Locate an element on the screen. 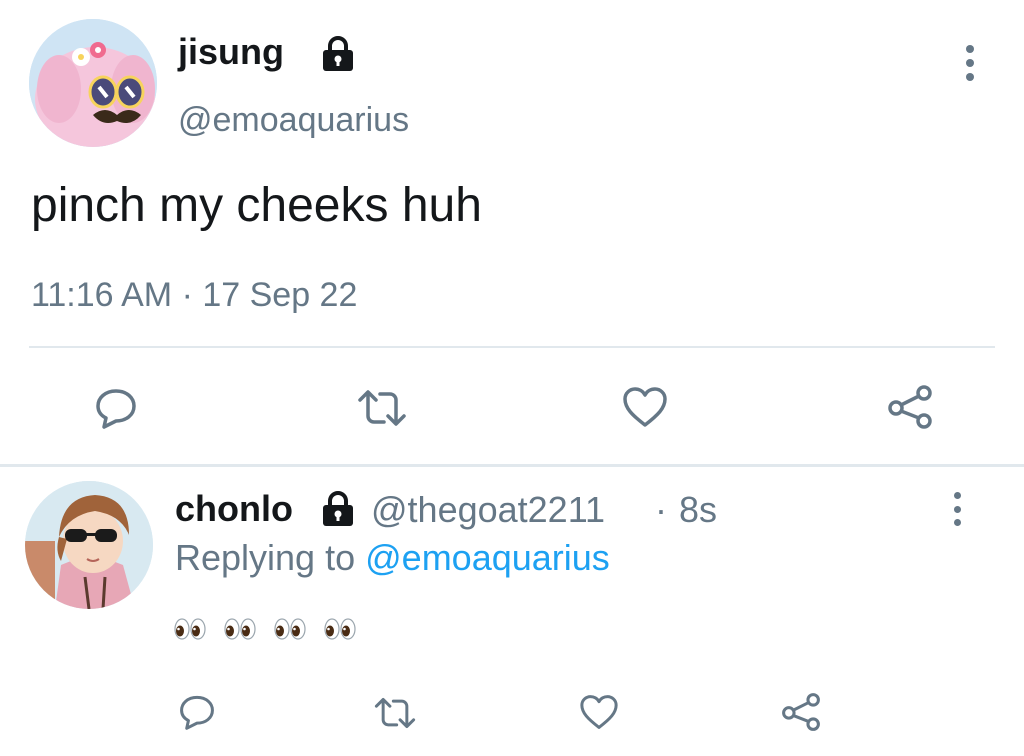 The height and width of the screenshot is (756, 1024). reply-display-name: chonlo is located at coordinates (234, 509).